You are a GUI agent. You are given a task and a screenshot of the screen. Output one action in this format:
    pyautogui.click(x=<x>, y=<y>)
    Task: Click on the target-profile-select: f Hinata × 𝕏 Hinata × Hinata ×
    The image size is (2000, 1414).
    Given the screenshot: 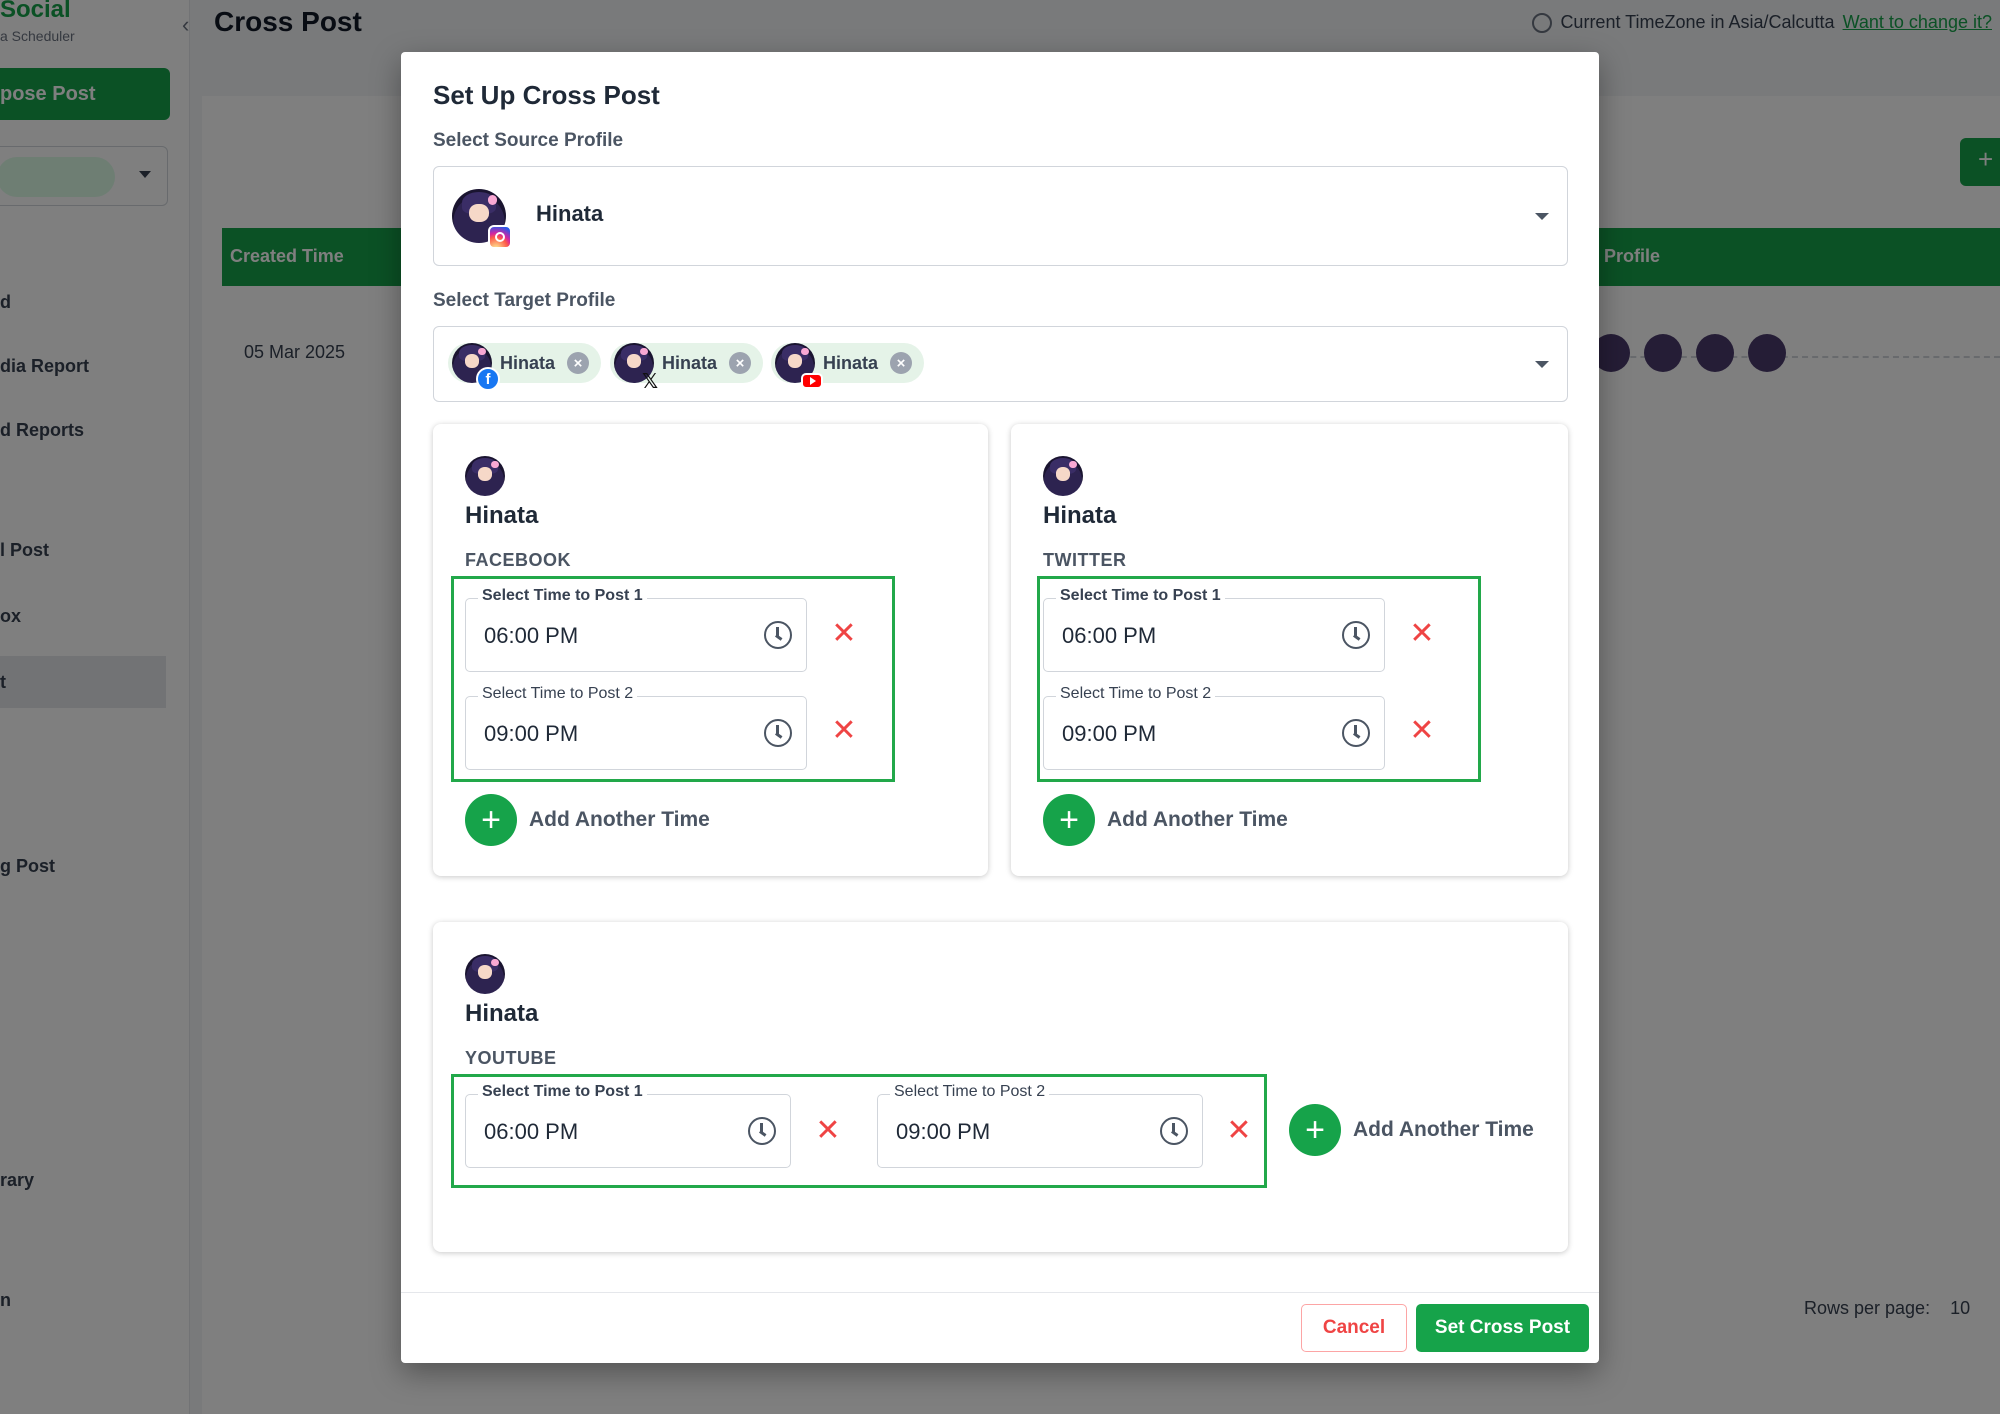 What is the action you would take?
    pyautogui.click(x=1000, y=364)
    